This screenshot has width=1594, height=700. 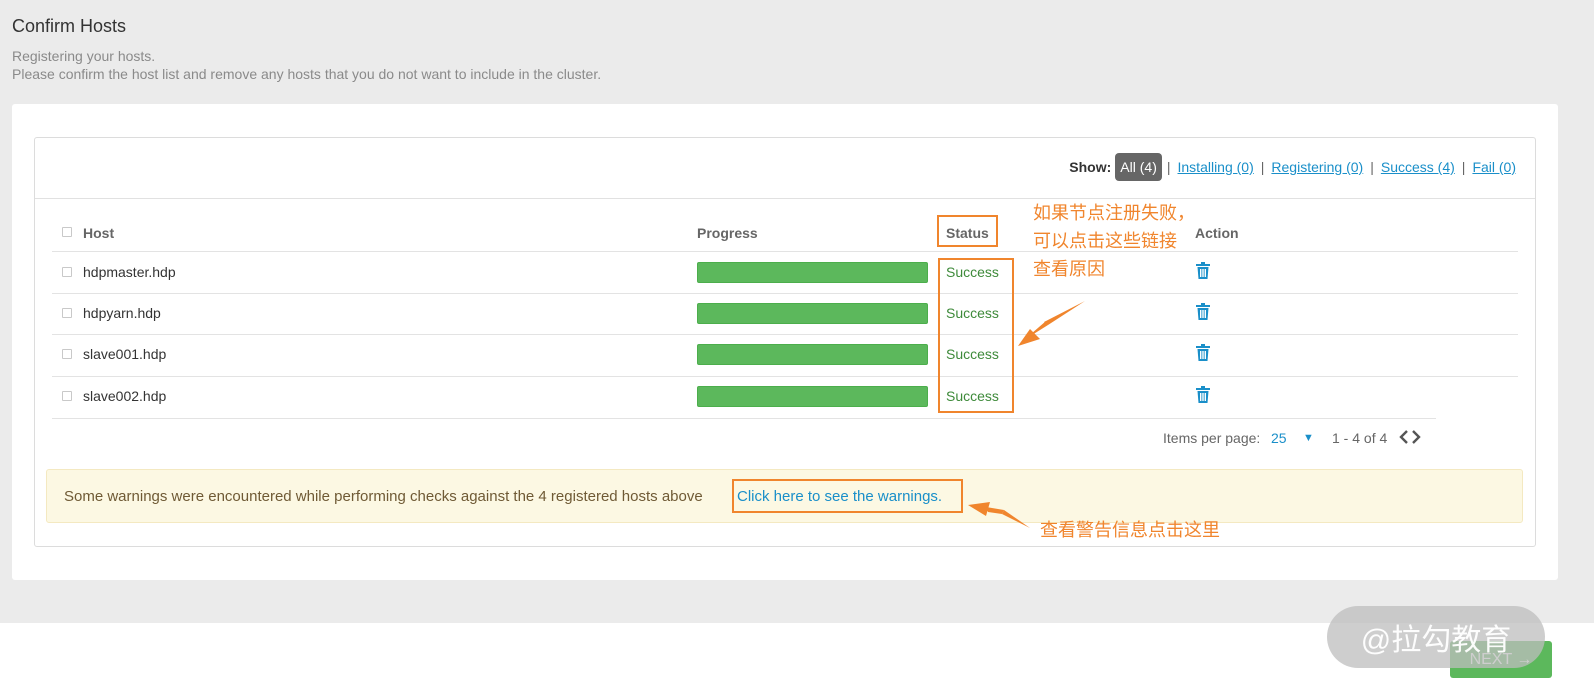 I want to click on column-header-action: Action, so click(x=1217, y=233).